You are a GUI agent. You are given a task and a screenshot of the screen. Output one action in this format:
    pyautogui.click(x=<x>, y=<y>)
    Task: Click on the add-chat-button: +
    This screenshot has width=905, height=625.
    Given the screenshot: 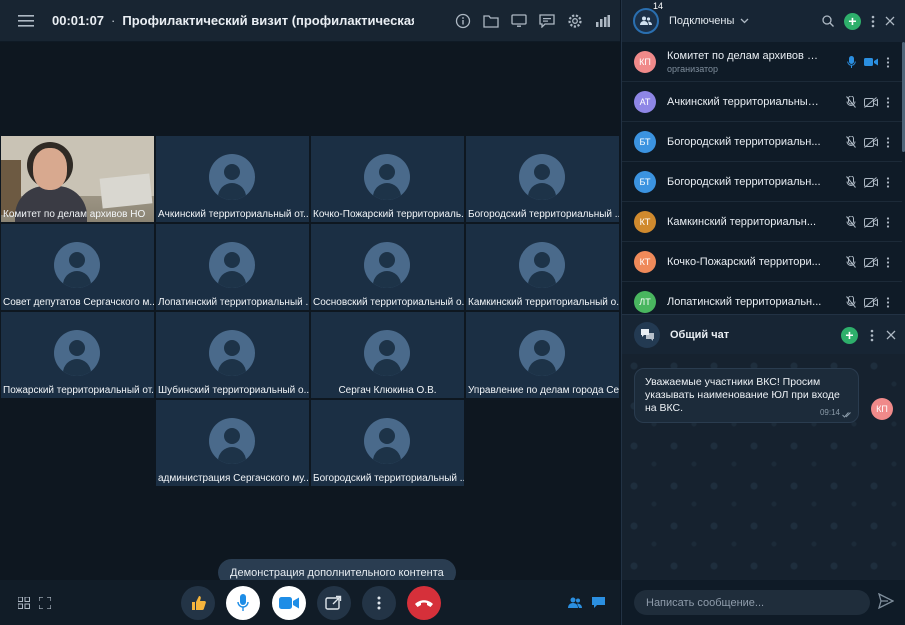 What is the action you would take?
    pyautogui.click(x=849, y=335)
    